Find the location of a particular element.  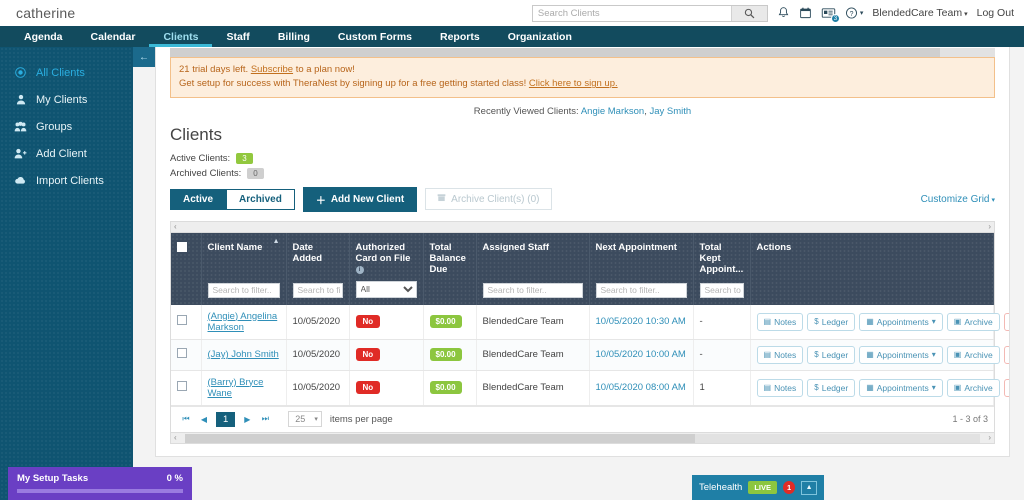

filter-date-added is located at coordinates (317, 290).